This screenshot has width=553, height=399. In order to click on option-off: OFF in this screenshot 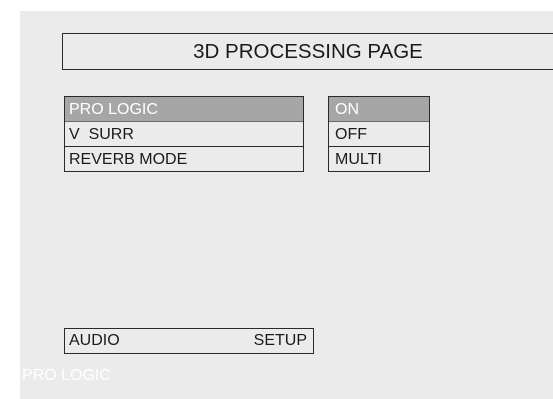, I will do `click(379, 134)`.